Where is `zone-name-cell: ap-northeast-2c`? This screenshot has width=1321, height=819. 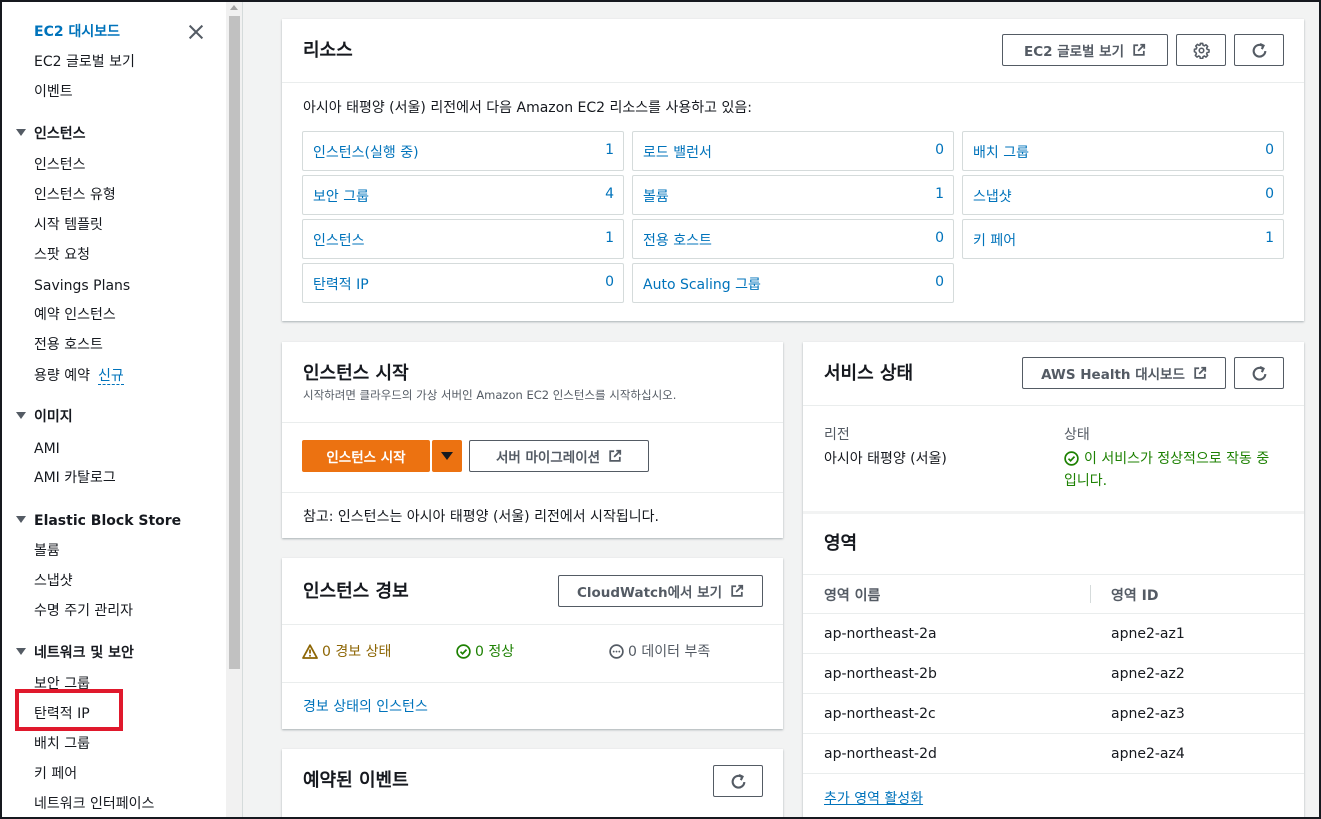
zone-name-cell: ap-northeast-2c is located at coordinates (880, 714).